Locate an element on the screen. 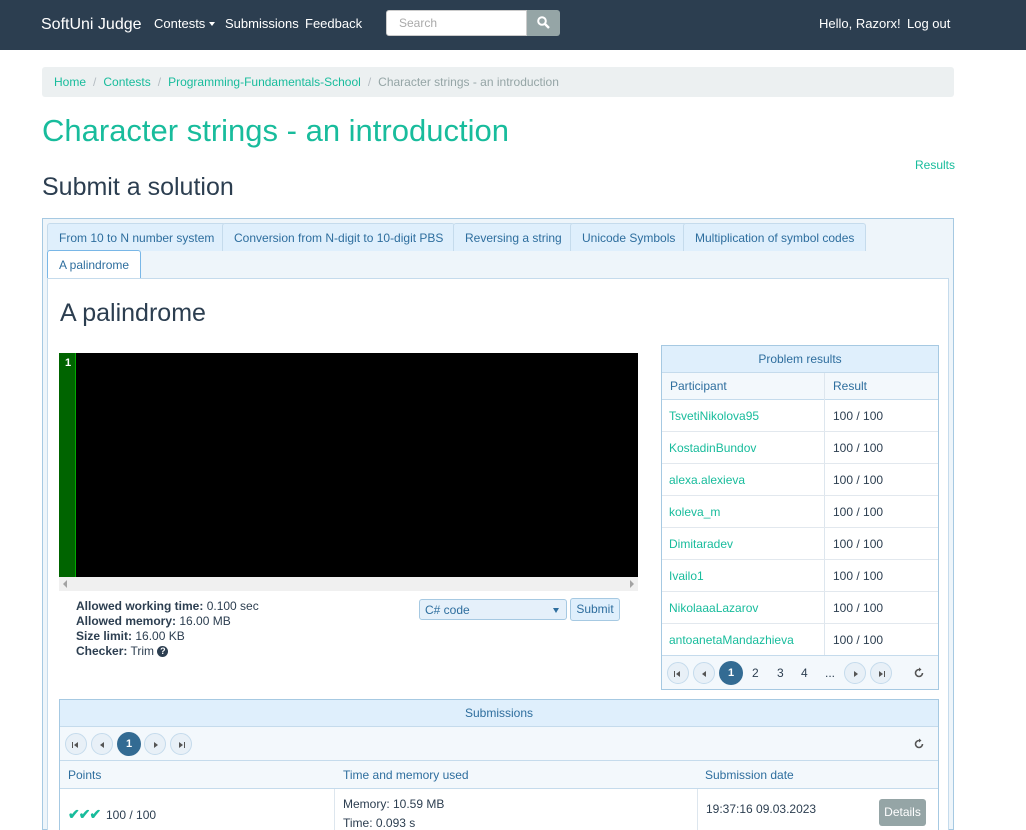  language-selected: C# code is located at coordinates (447, 610).